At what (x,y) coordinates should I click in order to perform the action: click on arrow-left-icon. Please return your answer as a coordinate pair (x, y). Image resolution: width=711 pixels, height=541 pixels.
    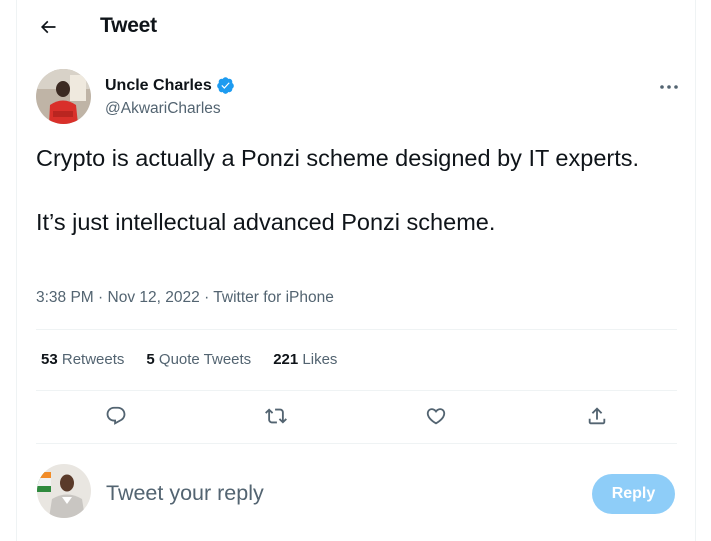
    Looking at the image, I should click on (48, 27).